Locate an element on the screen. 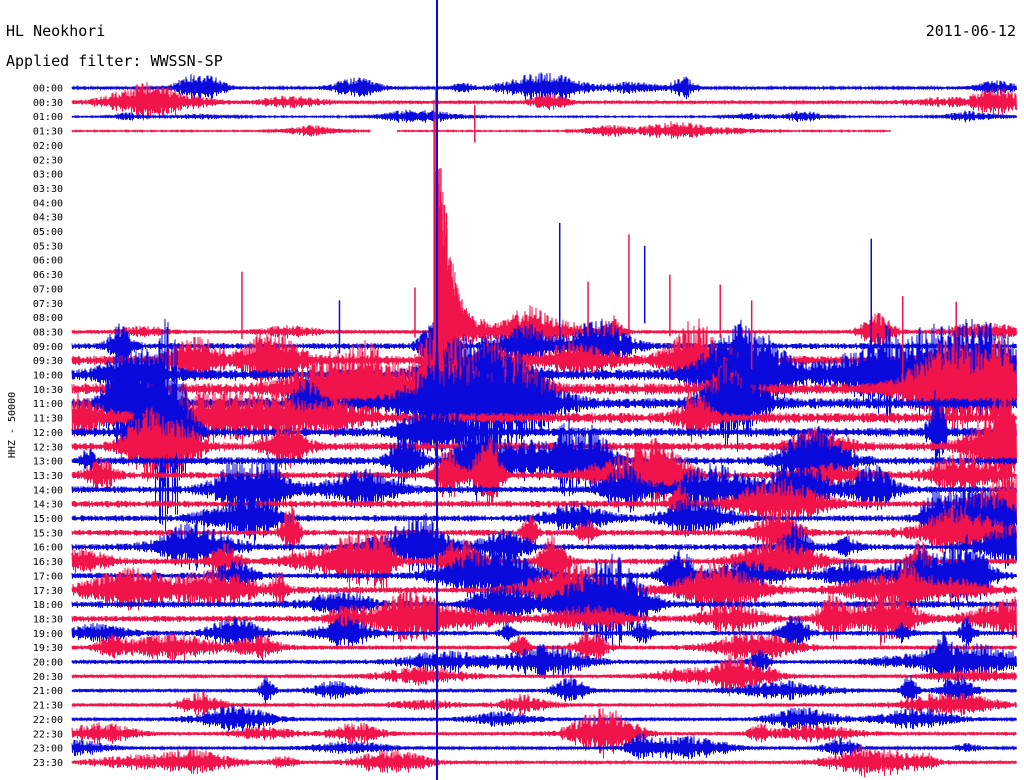  time-tick-label: 09:00 is located at coordinates (48, 347).